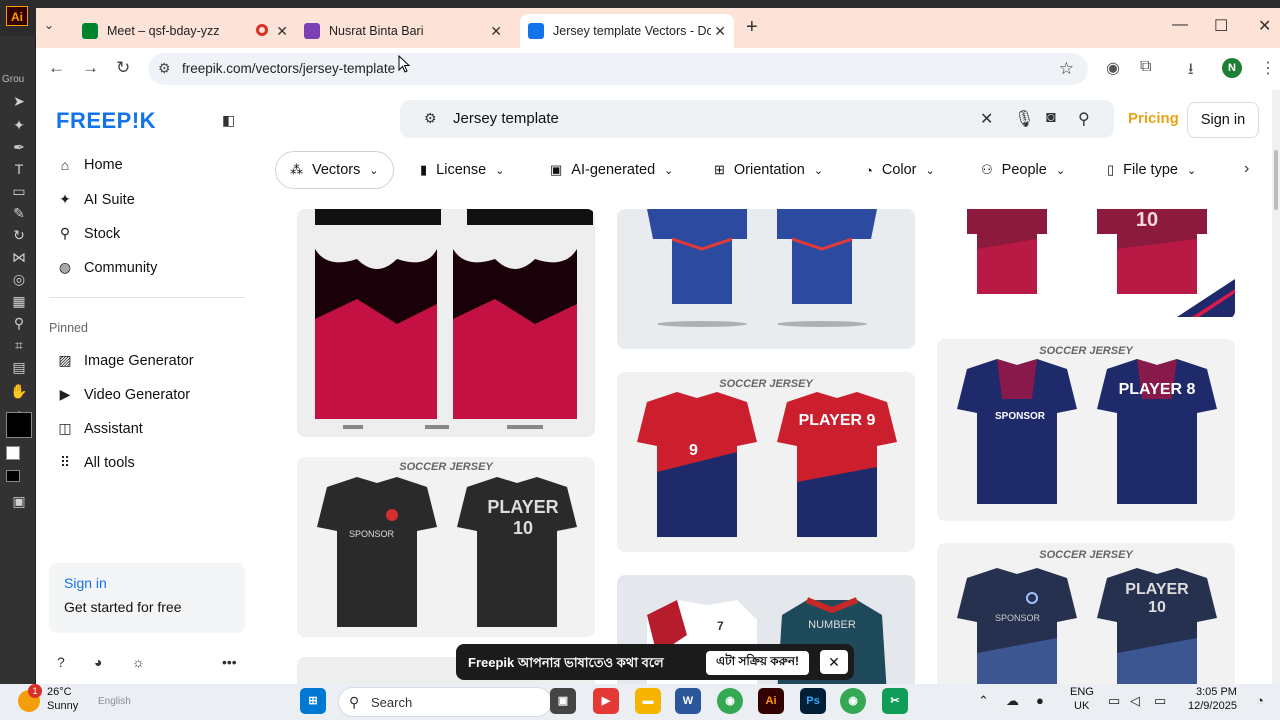 The width and height of the screenshot is (1280, 720). Describe the element at coordinates (1221, 26) in the screenshot. I see `maximize-icon: ☐` at that location.